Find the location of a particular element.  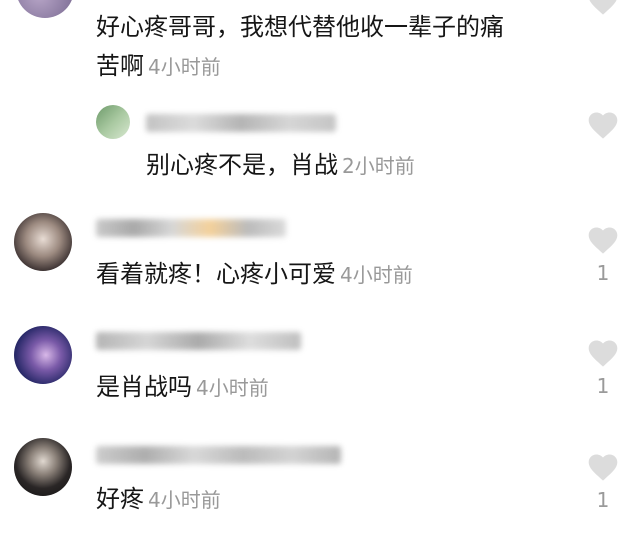

comment-text-line: 好疼 is located at coordinates (120, 499).